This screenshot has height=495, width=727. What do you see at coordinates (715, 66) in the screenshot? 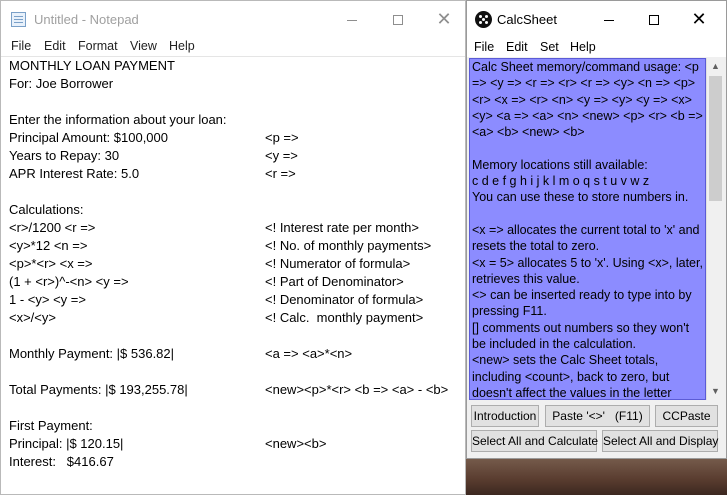
I see `scroll-up-arrow-icon: ▲` at bounding box center [715, 66].